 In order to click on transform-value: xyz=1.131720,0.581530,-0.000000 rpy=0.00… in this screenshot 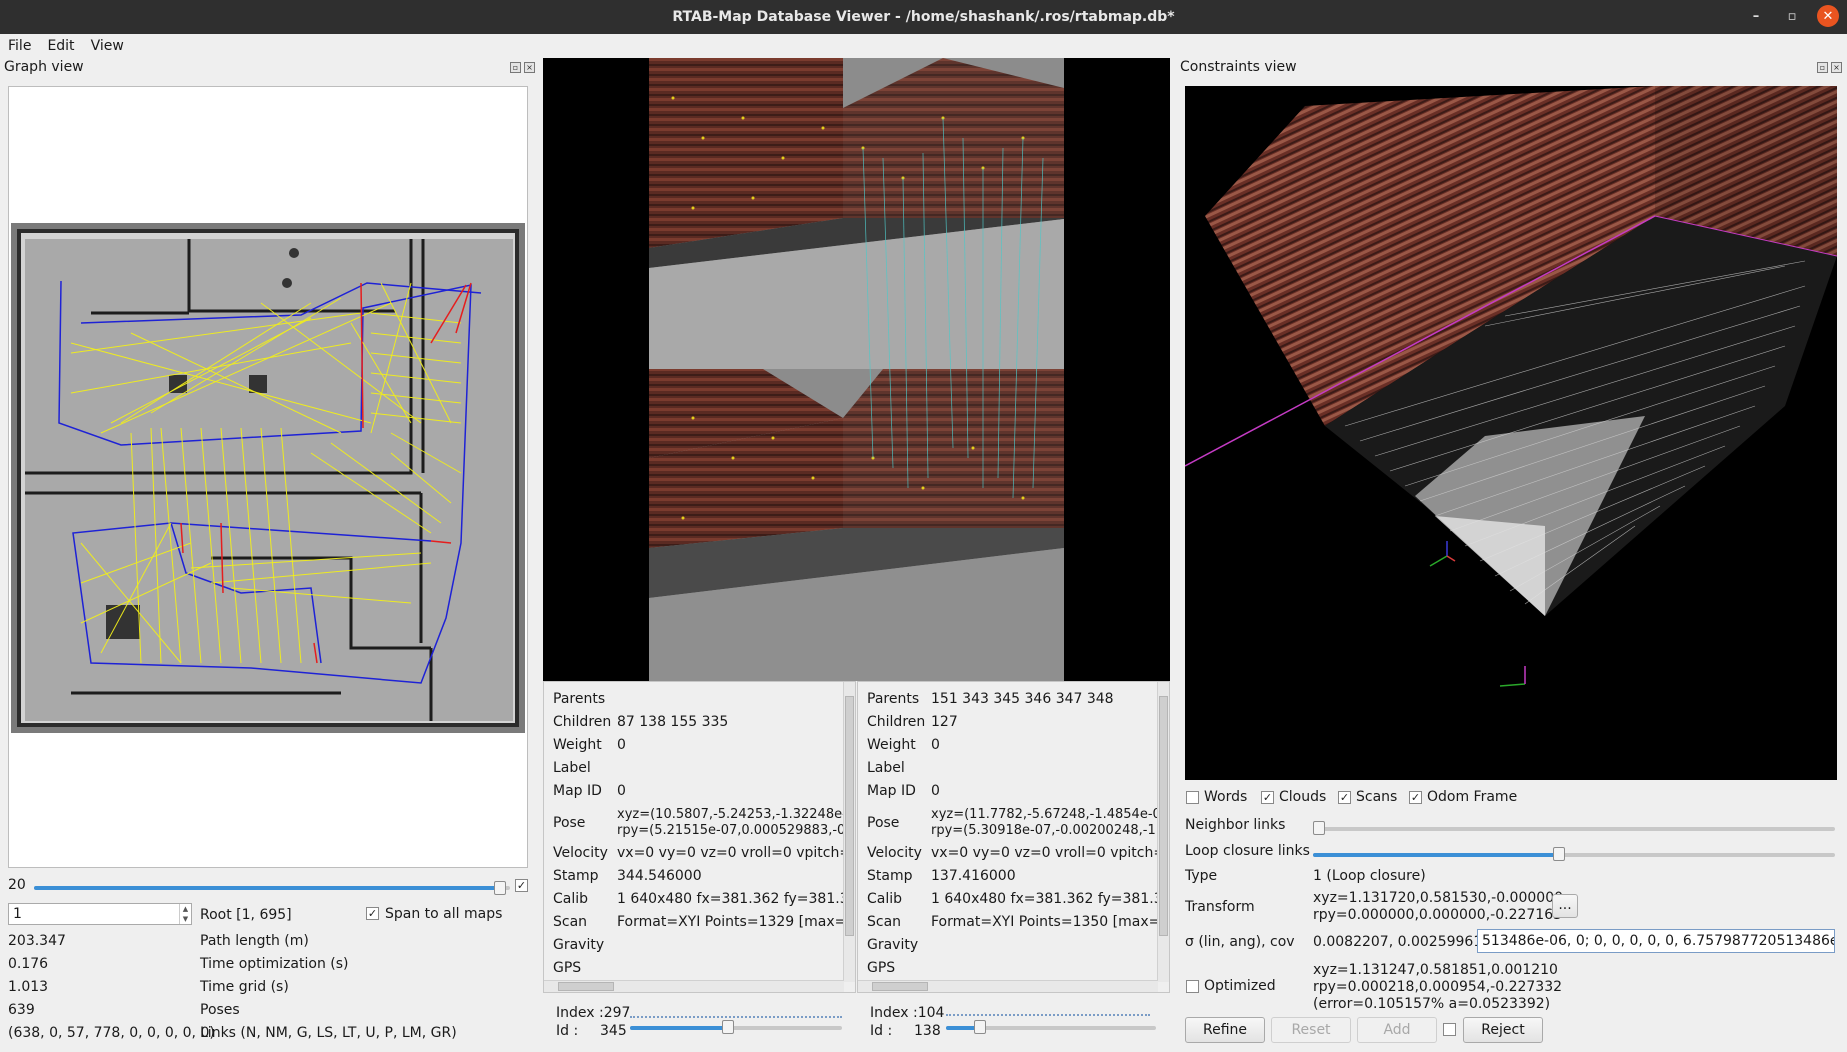, I will do `click(1438, 906)`.